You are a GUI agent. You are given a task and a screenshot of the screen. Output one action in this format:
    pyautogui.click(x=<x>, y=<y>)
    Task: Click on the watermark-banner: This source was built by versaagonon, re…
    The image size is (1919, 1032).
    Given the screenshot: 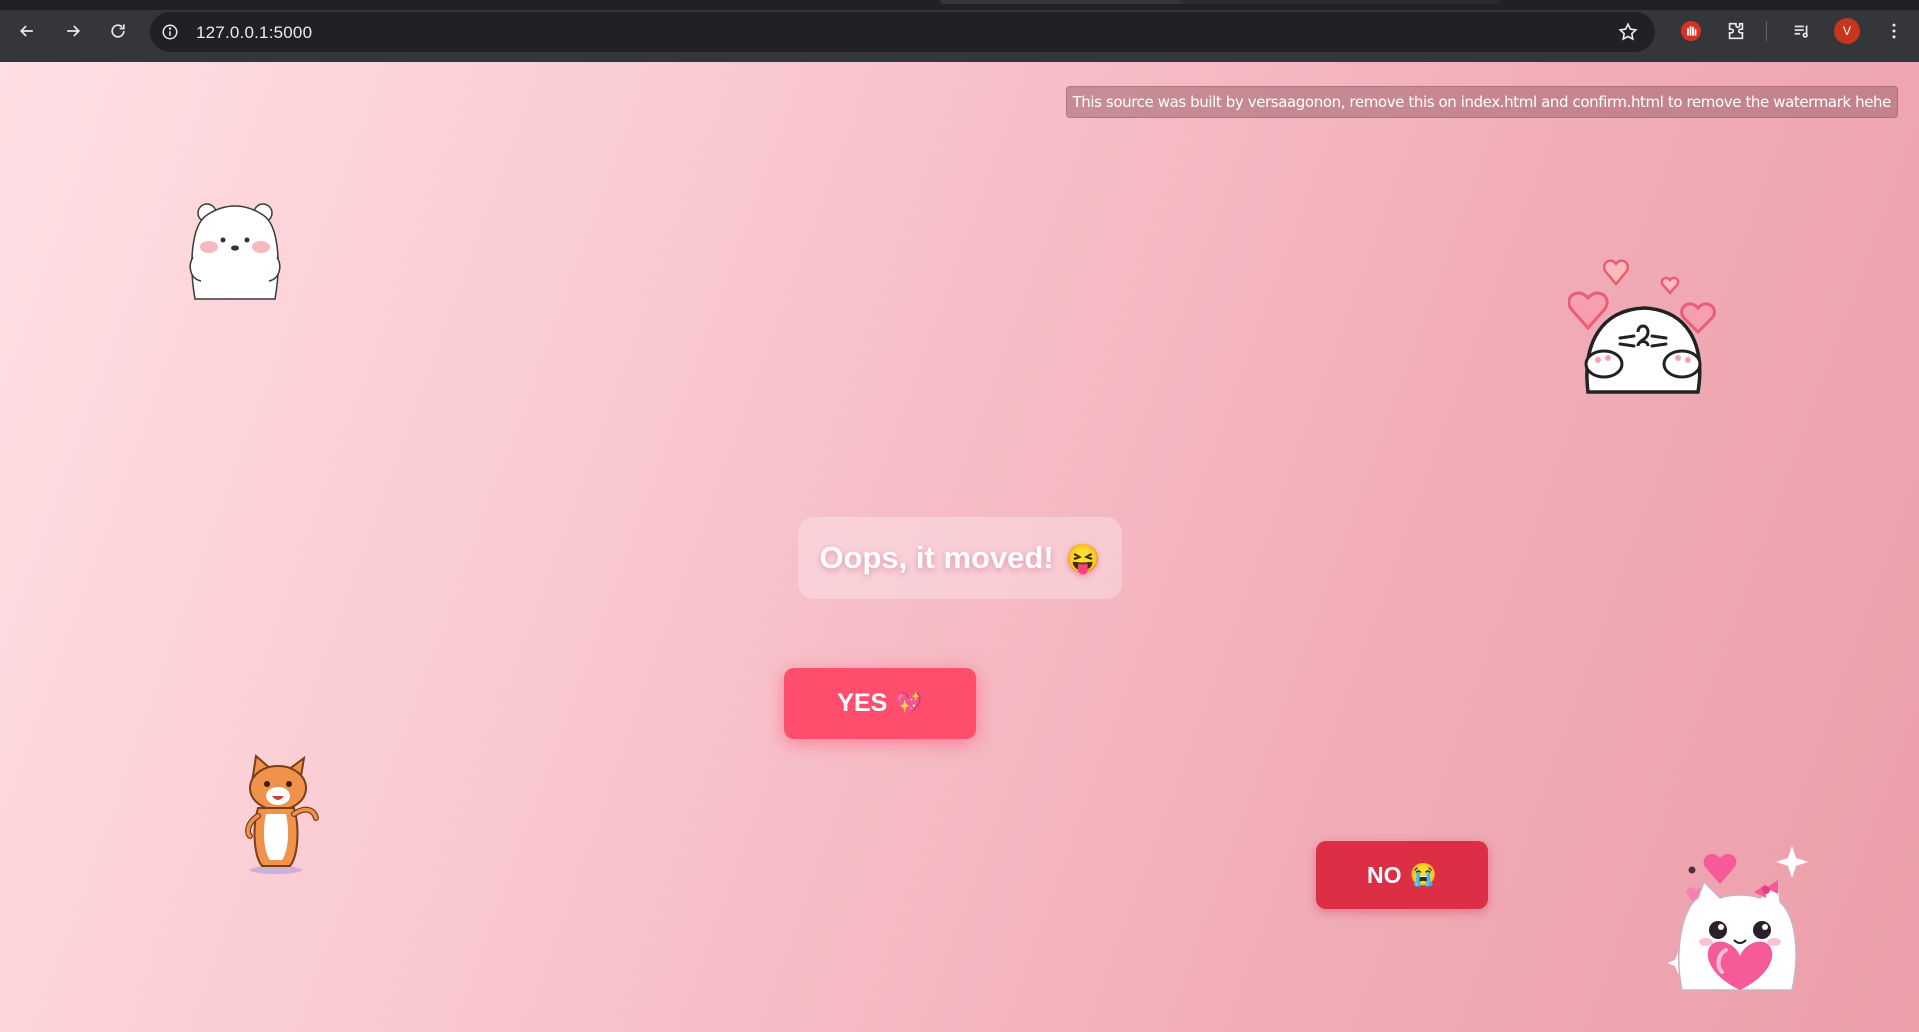 What is the action you would take?
    pyautogui.click(x=1481, y=102)
    